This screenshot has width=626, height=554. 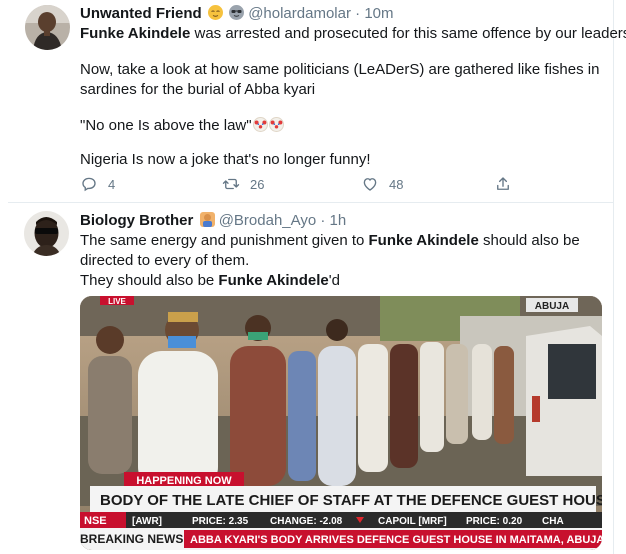 What do you see at coordinates (131, 539) in the screenshot?
I see `breaking-news-label: BREAKING NEWS` at bounding box center [131, 539].